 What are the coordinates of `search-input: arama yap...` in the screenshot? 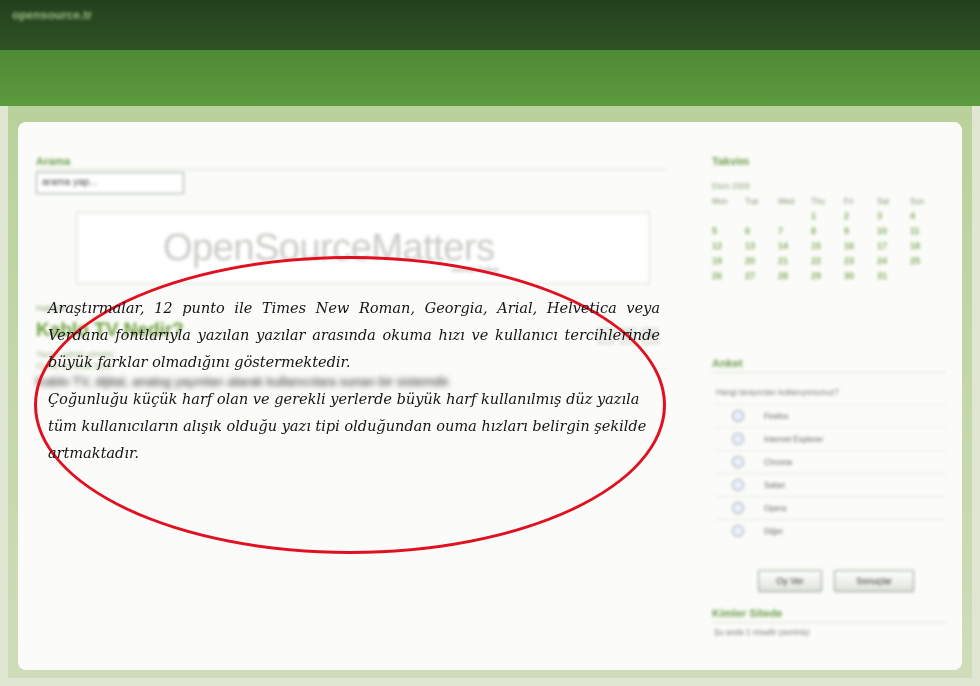 It's located at (110, 183).